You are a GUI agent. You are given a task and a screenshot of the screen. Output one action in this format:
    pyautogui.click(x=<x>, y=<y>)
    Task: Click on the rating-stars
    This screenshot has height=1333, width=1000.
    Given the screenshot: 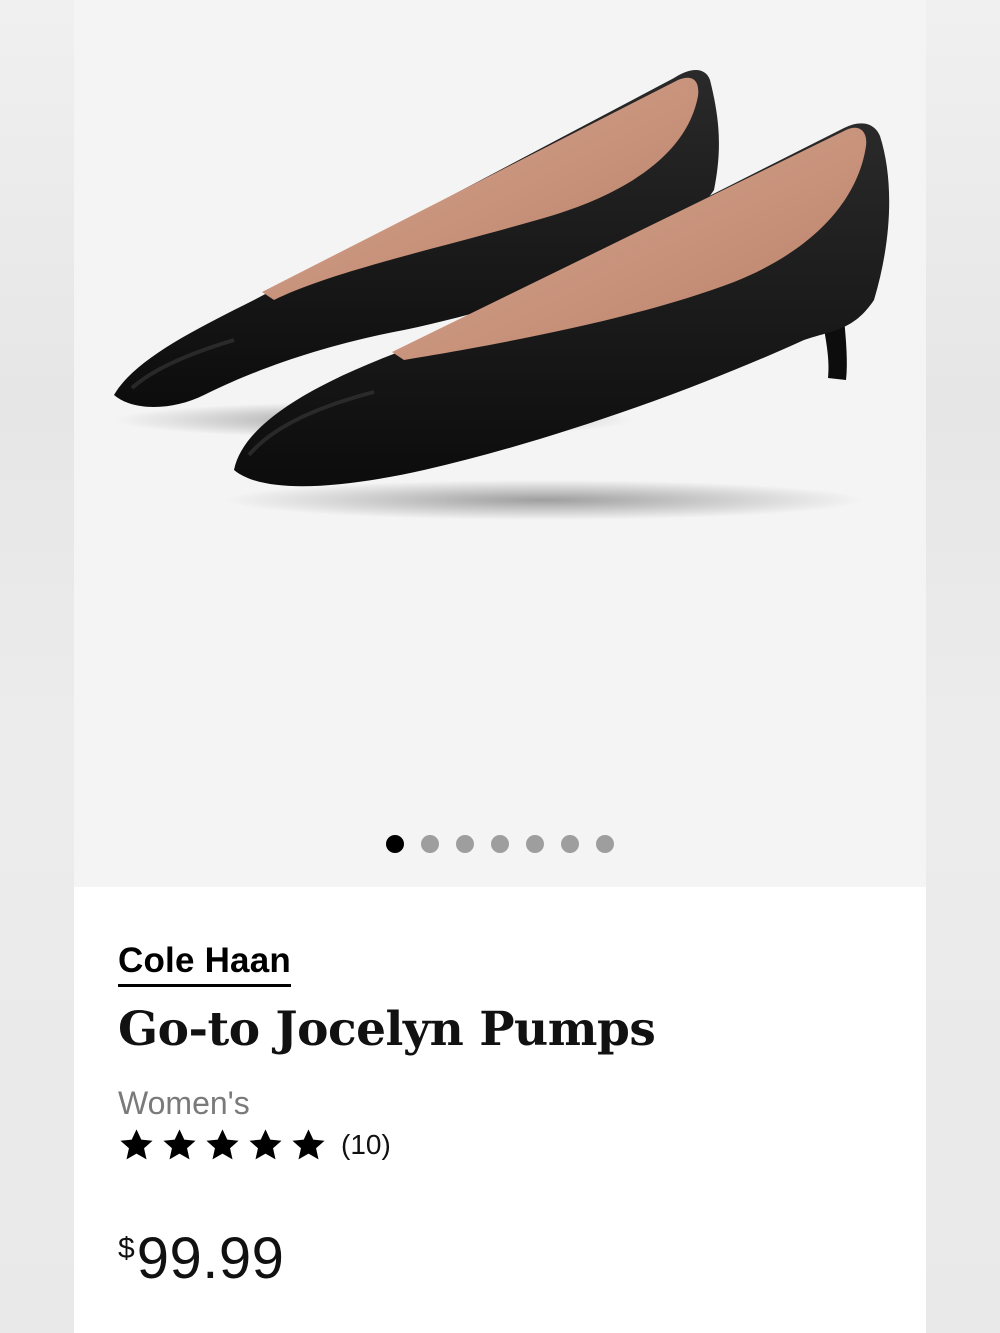 What is the action you would take?
    pyautogui.click(x=222, y=1145)
    